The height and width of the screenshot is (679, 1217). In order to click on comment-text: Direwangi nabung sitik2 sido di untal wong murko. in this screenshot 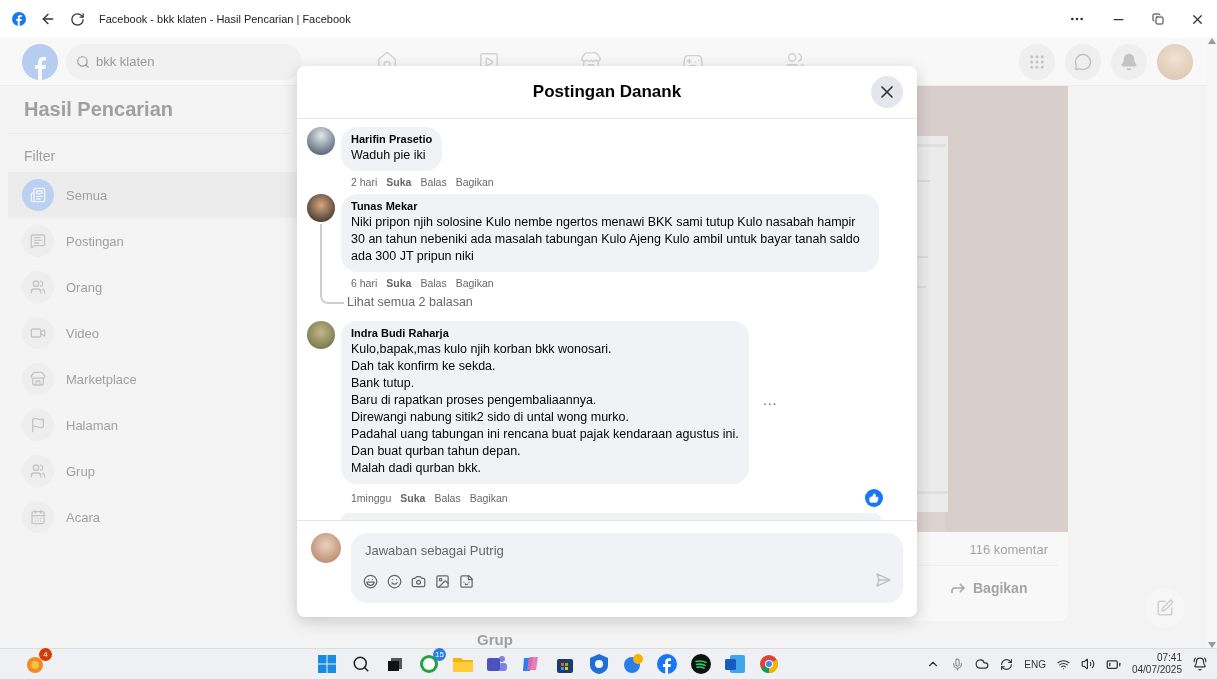, I will do `click(490, 417)`.